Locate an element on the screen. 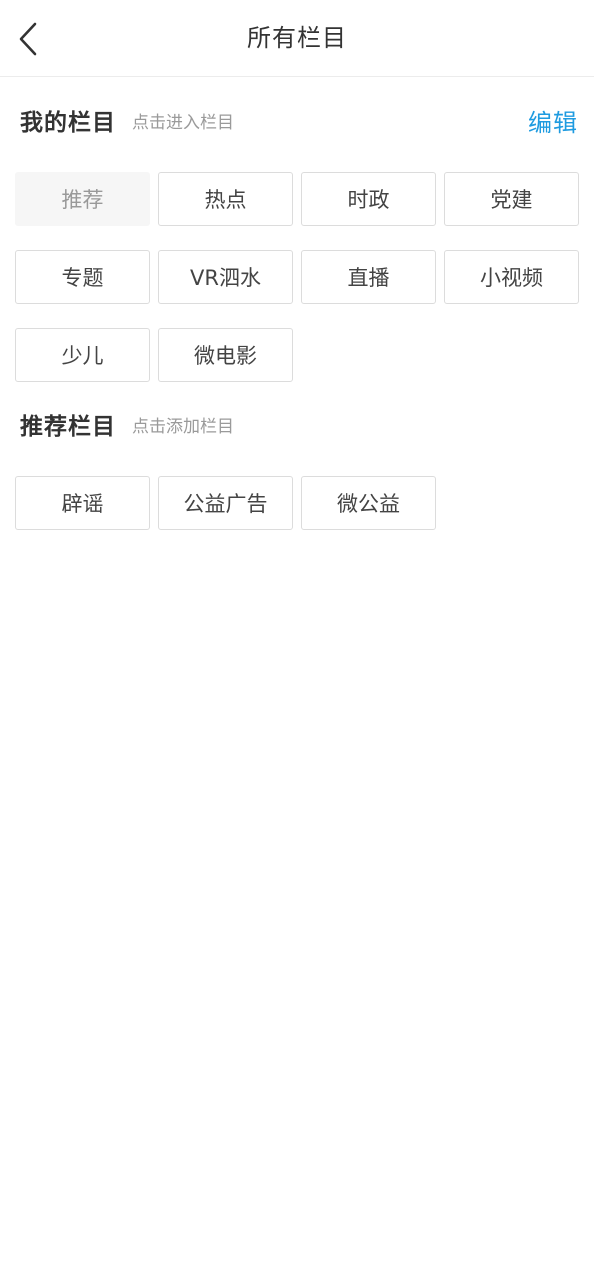  channel-chip-party: 党建 is located at coordinates (511, 199).